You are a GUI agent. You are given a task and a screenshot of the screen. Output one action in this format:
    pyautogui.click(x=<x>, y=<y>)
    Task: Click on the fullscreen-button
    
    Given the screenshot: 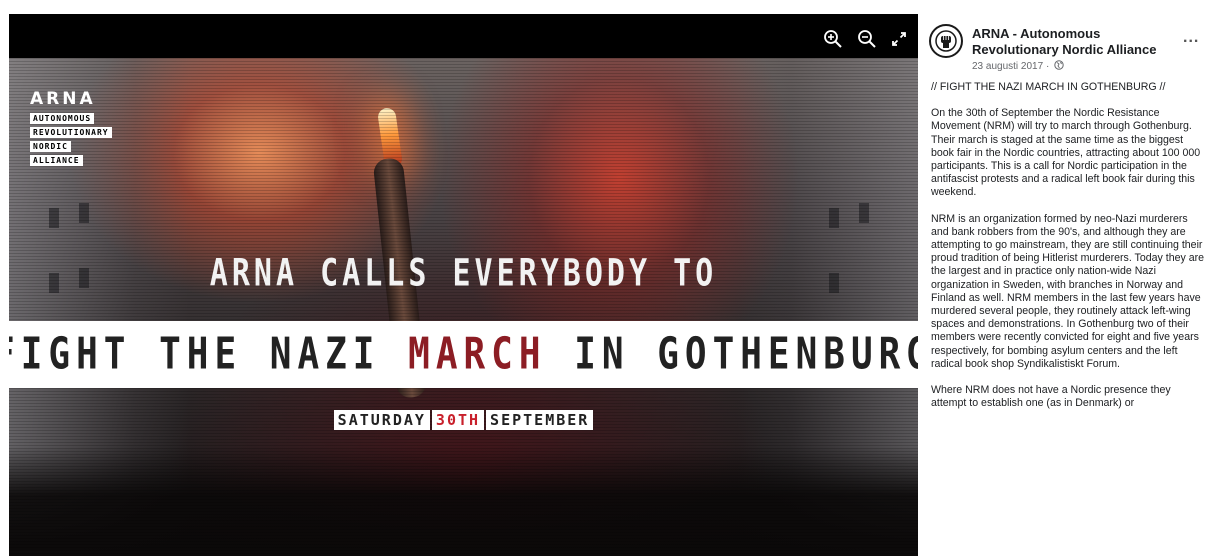 What is the action you would take?
    pyautogui.click(x=899, y=39)
    